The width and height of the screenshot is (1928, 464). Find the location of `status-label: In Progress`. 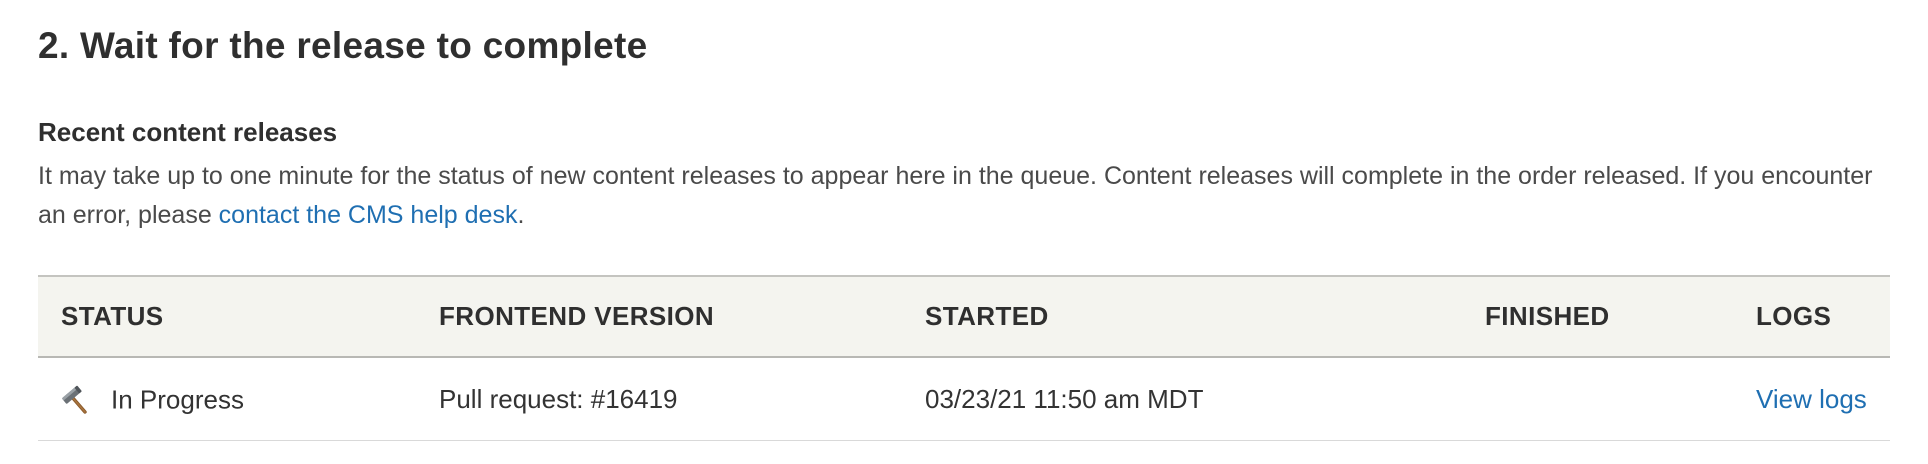

status-label: In Progress is located at coordinates (177, 399).